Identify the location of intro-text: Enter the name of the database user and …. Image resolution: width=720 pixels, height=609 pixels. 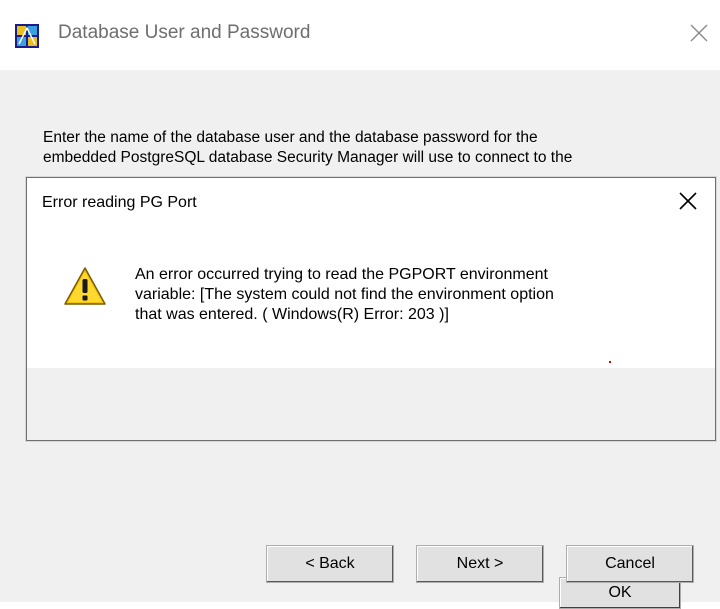
(363, 148).